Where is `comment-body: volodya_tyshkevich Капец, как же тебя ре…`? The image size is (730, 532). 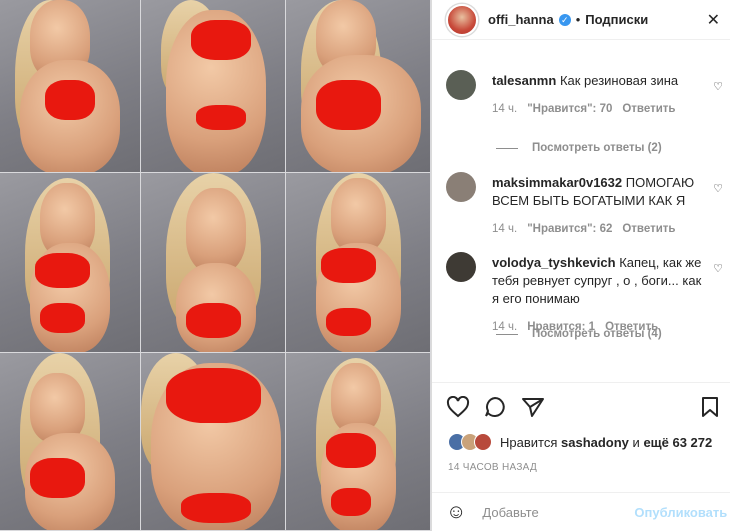 comment-body: volodya_tyshkevich Капец, как же тебя ре… is located at coordinates (597, 289).